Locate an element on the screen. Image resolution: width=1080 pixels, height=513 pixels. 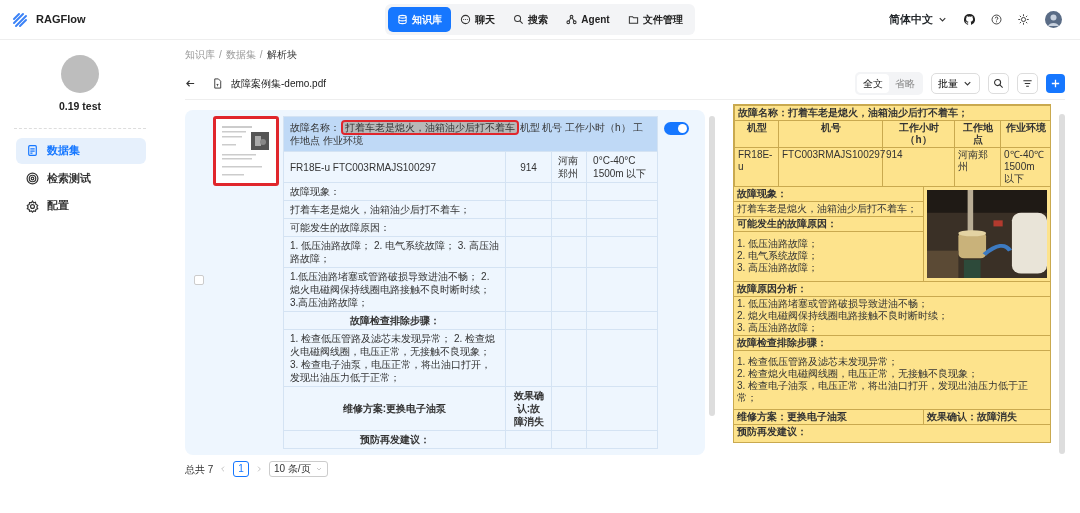
table-cell: 河南郑州 is located at coordinates (569, 167).